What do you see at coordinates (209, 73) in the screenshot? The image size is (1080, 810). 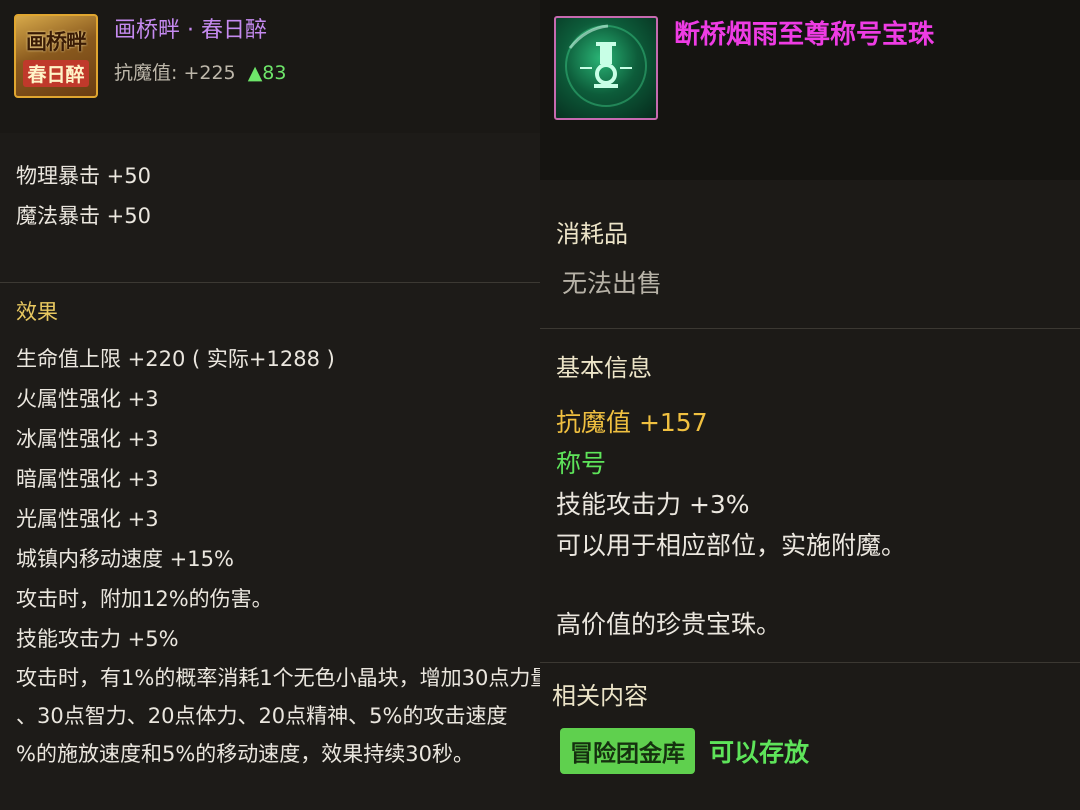 I see `stat-value: +225` at bounding box center [209, 73].